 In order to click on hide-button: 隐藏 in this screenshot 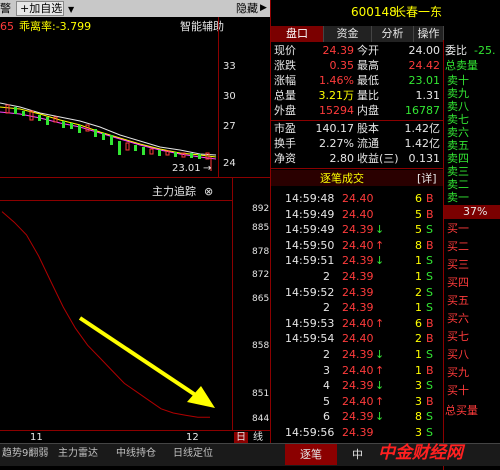, I will do `click(247, 8)`.